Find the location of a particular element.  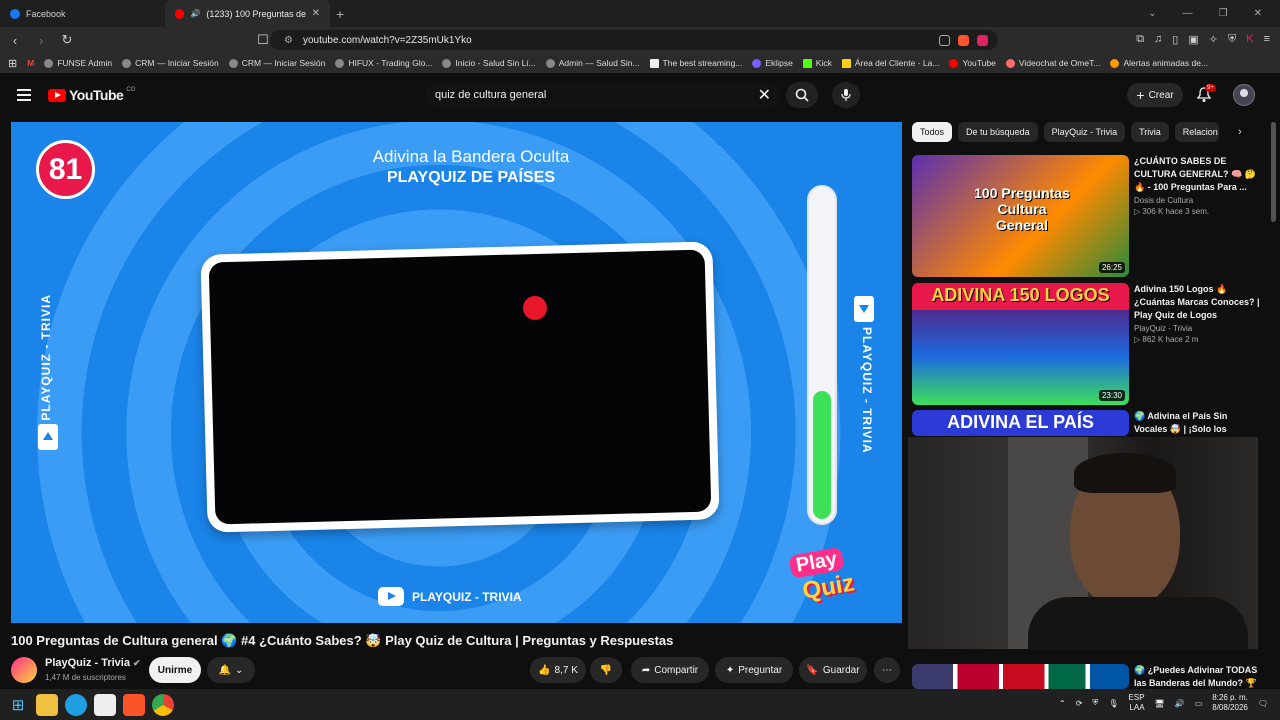

maximize-button: ❐ is located at coordinates (1223, 13).